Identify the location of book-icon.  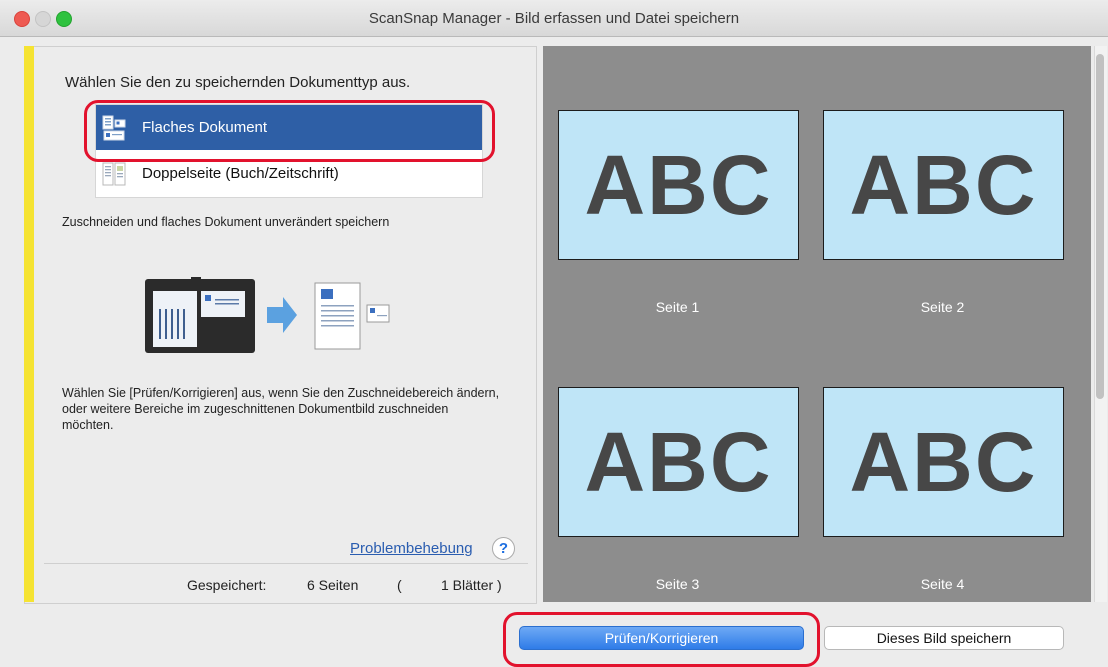
(114, 174).